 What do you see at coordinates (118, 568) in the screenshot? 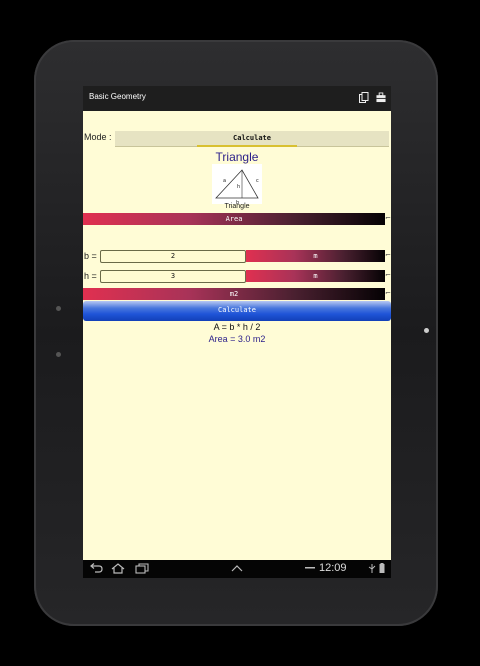
I see `home-icon` at bounding box center [118, 568].